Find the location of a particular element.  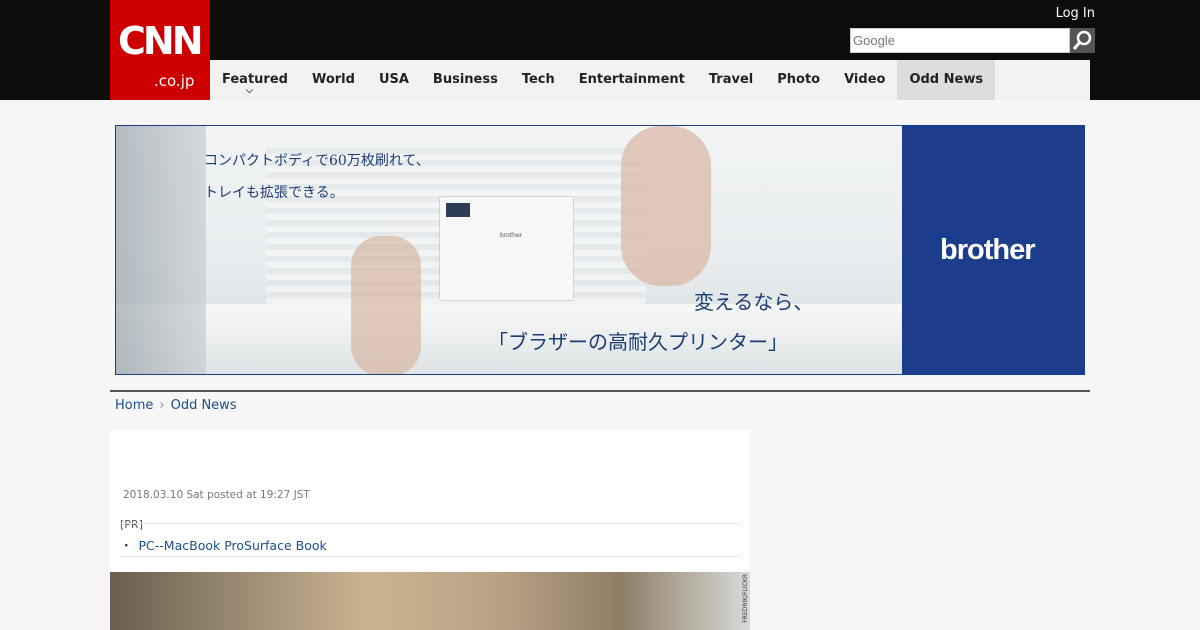

ad-copy-line3: 変えるなら、 is located at coordinates (754, 302).